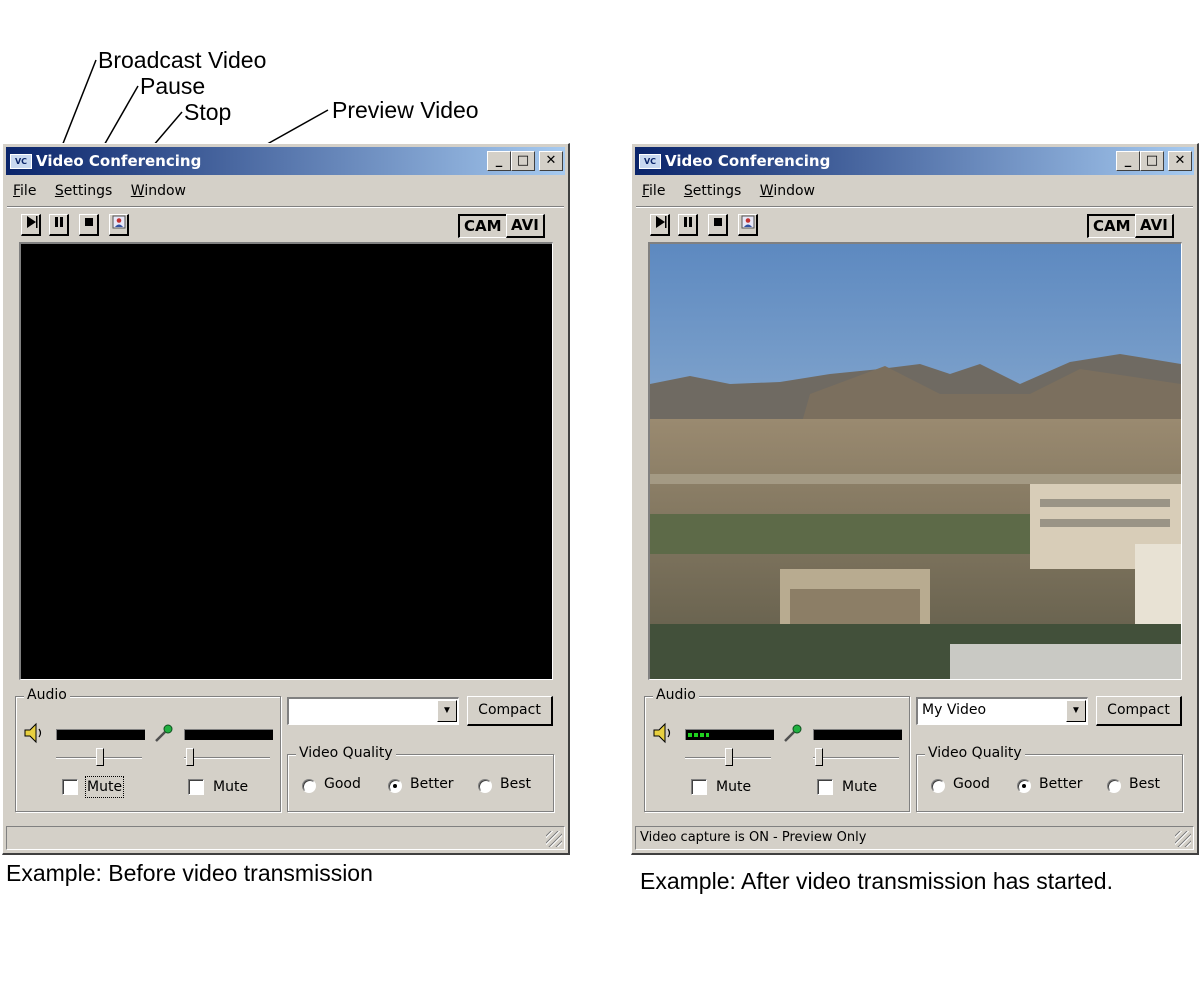  Describe the element at coordinates (405, 110) in the screenshot. I see `callout-preview-video: Preview Video` at that location.